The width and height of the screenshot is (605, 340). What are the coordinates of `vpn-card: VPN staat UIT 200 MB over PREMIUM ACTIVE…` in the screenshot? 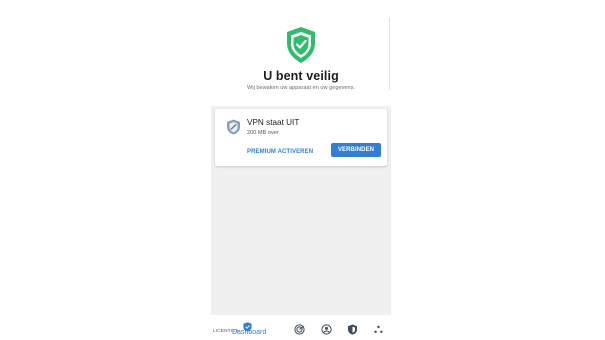 It's located at (301, 137).